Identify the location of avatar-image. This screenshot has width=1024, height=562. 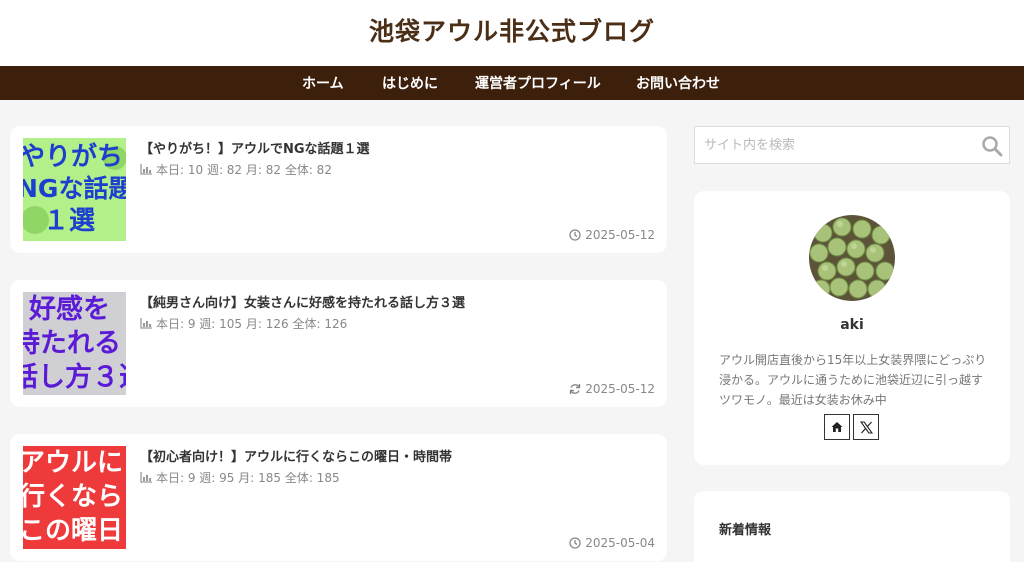
(852, 258).